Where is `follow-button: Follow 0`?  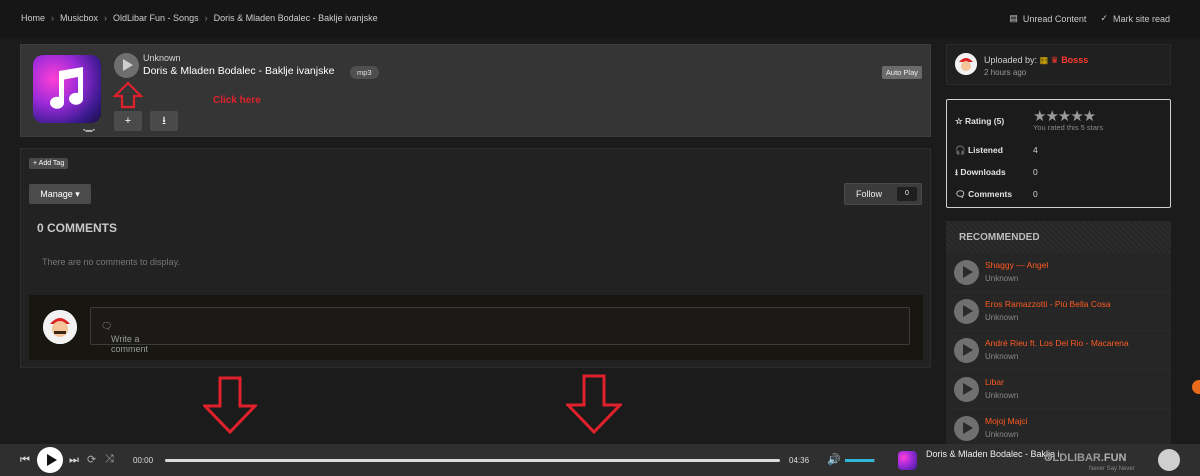 follow-button: Follow 0 is located at coordinates (883, 194).